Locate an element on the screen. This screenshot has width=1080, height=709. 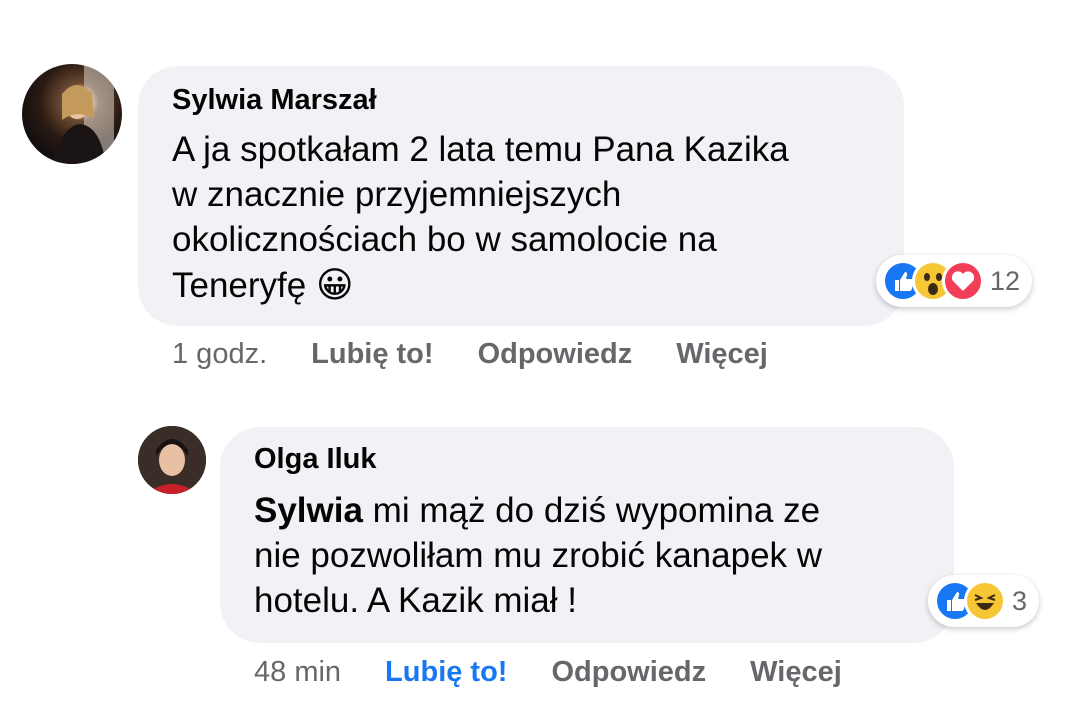
avatar-olga-image is located at coordinates (172, 460).